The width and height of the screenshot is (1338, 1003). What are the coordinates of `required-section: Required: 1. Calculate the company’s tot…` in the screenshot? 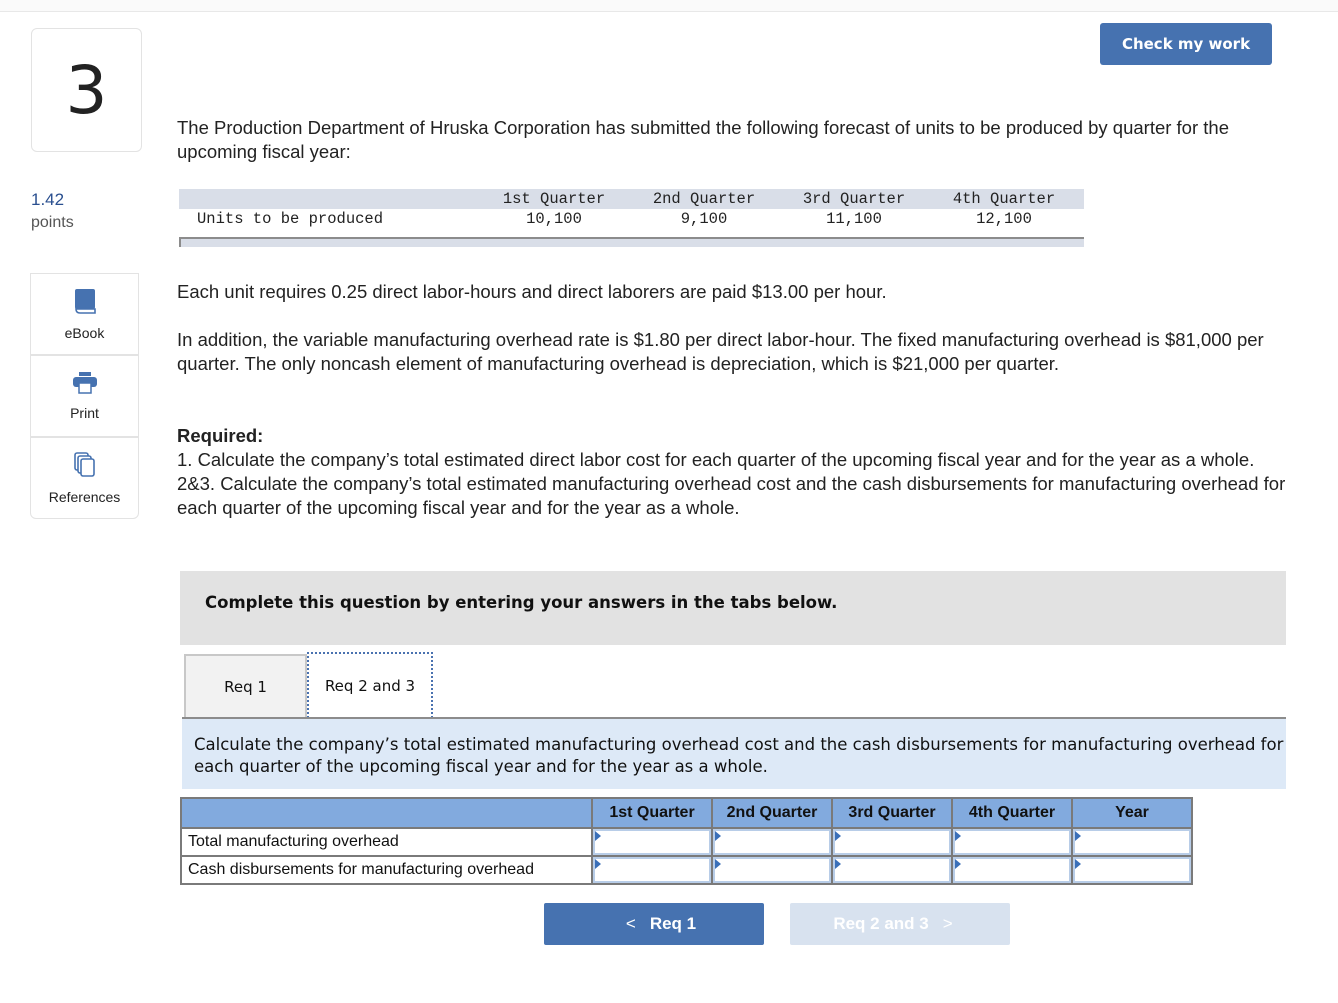 It's located at (732, 472).